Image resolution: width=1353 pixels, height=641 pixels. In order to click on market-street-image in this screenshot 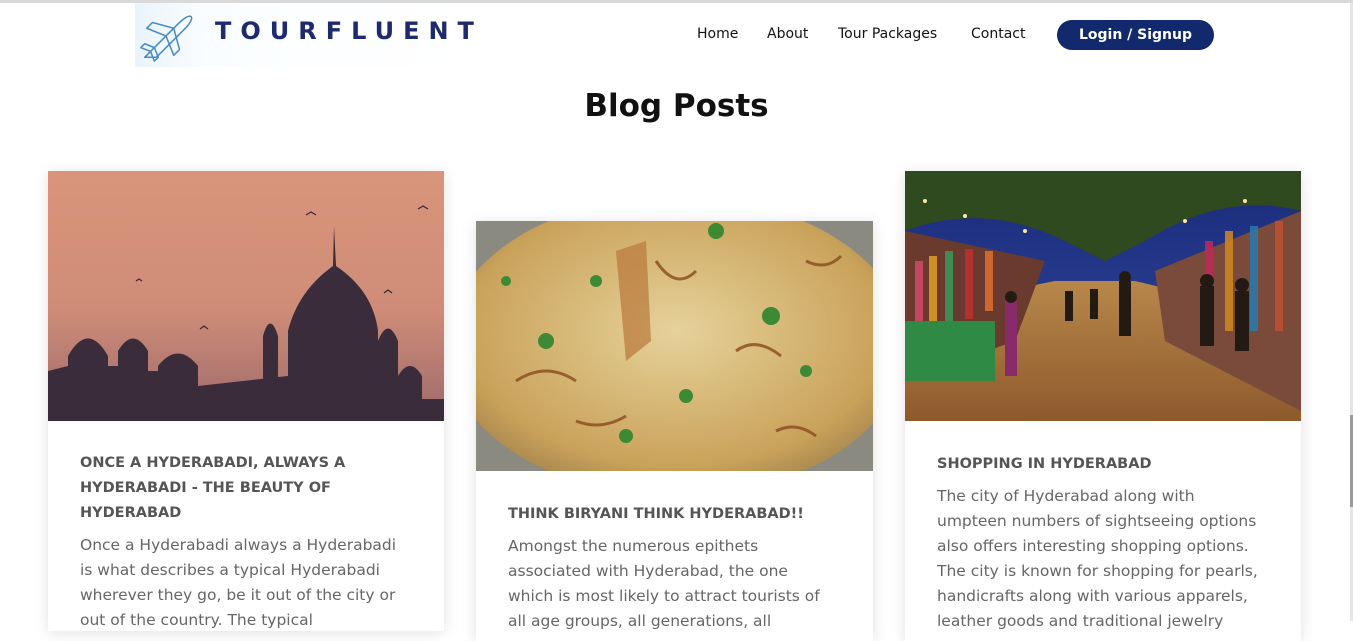, I will do `click(1103, 296)`.